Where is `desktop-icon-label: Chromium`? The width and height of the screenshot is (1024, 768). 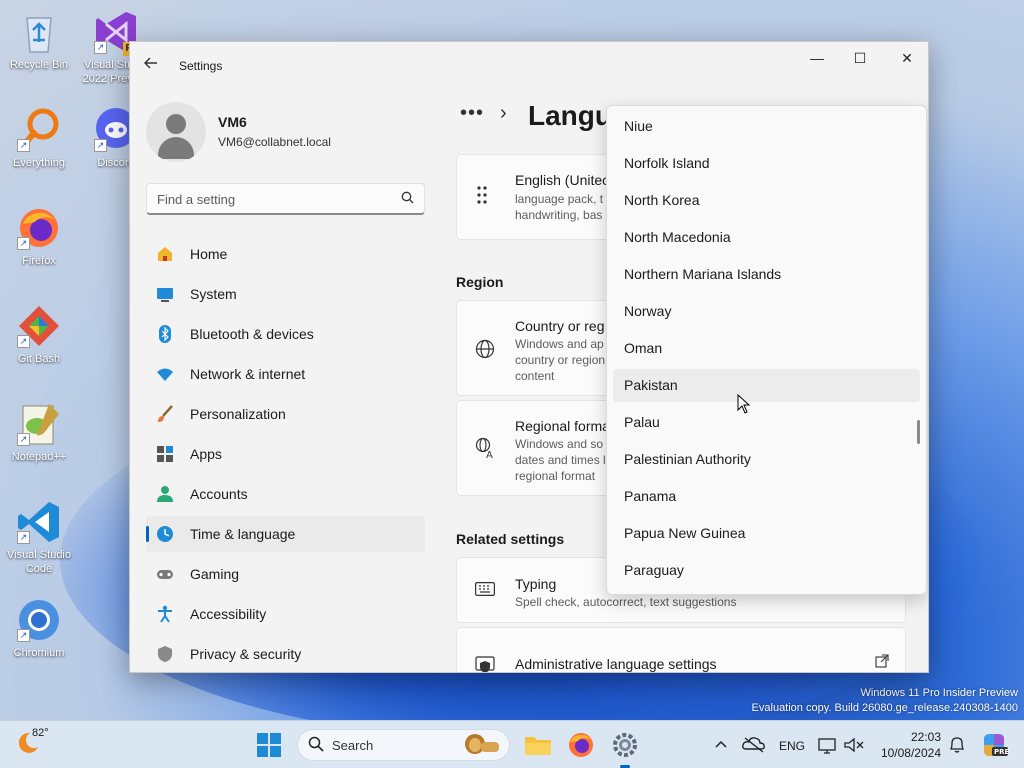 desktop-icon-label: Chromium is located at coordinates (39, 653).